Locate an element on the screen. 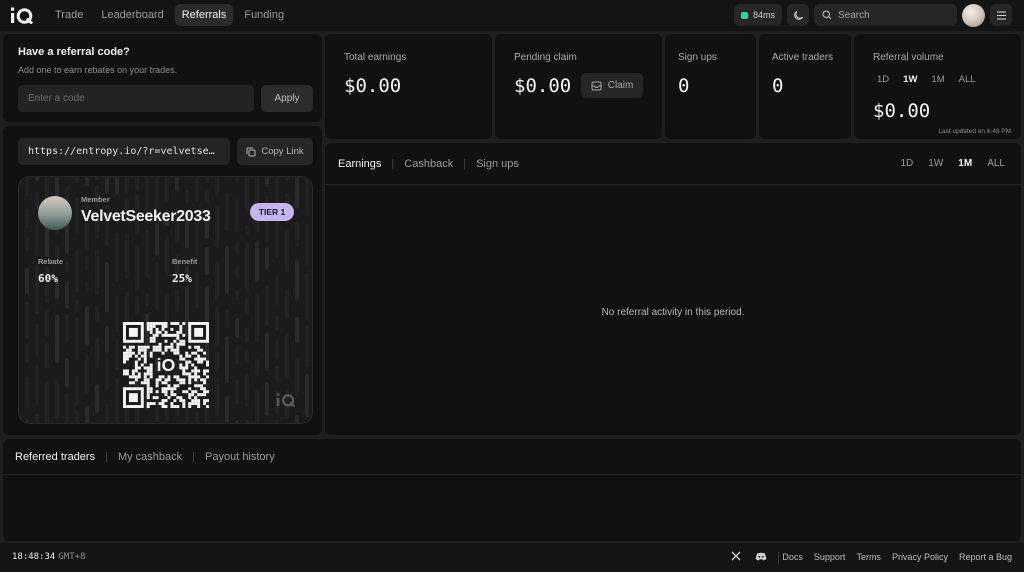  claim-icon is located at coordinates (596, 85).